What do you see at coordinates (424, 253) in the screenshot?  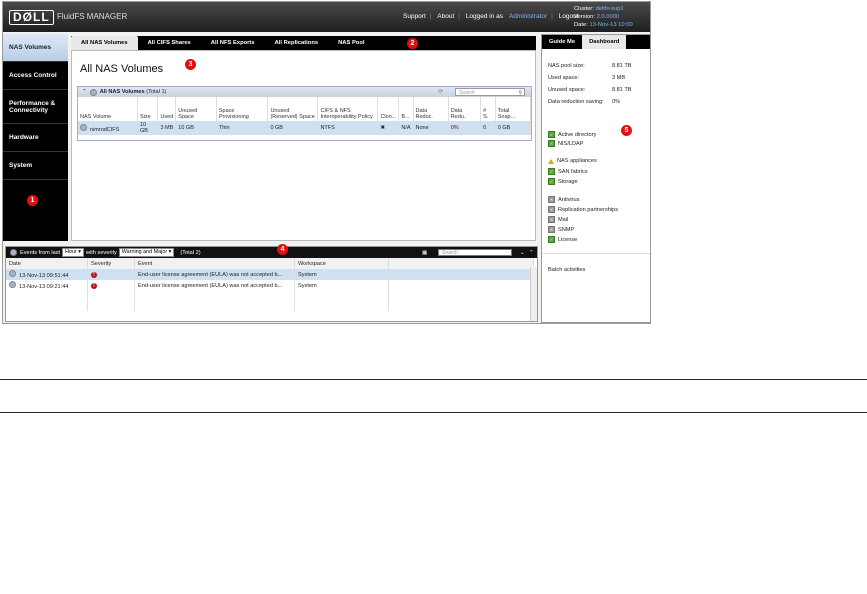 I see `filter-icon: ▦` at bounding box center [424, 253].